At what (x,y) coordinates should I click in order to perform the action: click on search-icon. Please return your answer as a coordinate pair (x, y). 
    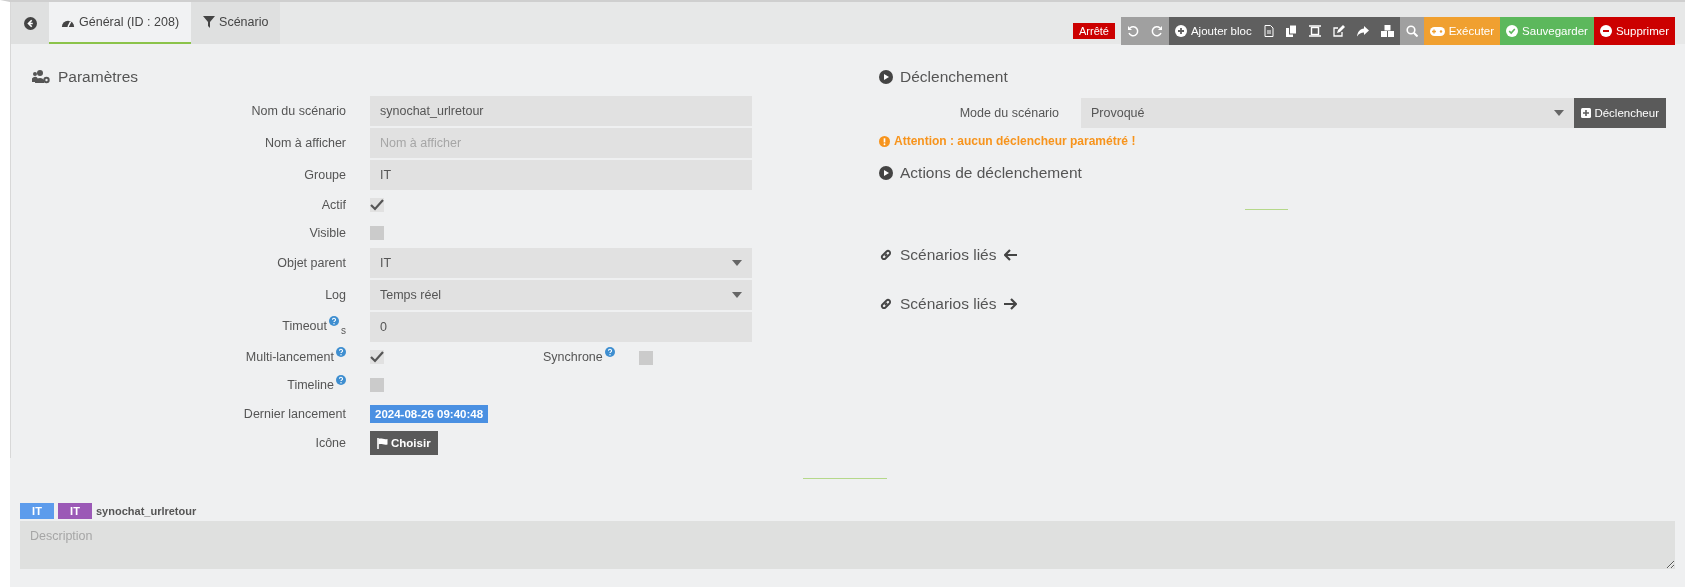
    Looking at the image, I should click on (1411, 31).